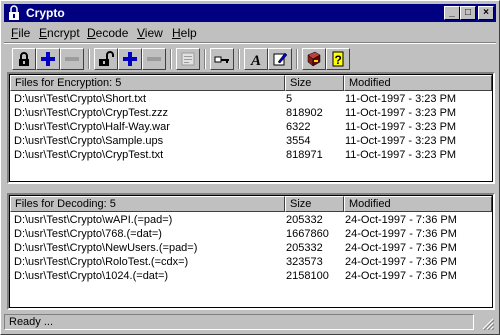 This screenshot has height=335, width=500. I want to click on svg-text: A, so click(255, 60).